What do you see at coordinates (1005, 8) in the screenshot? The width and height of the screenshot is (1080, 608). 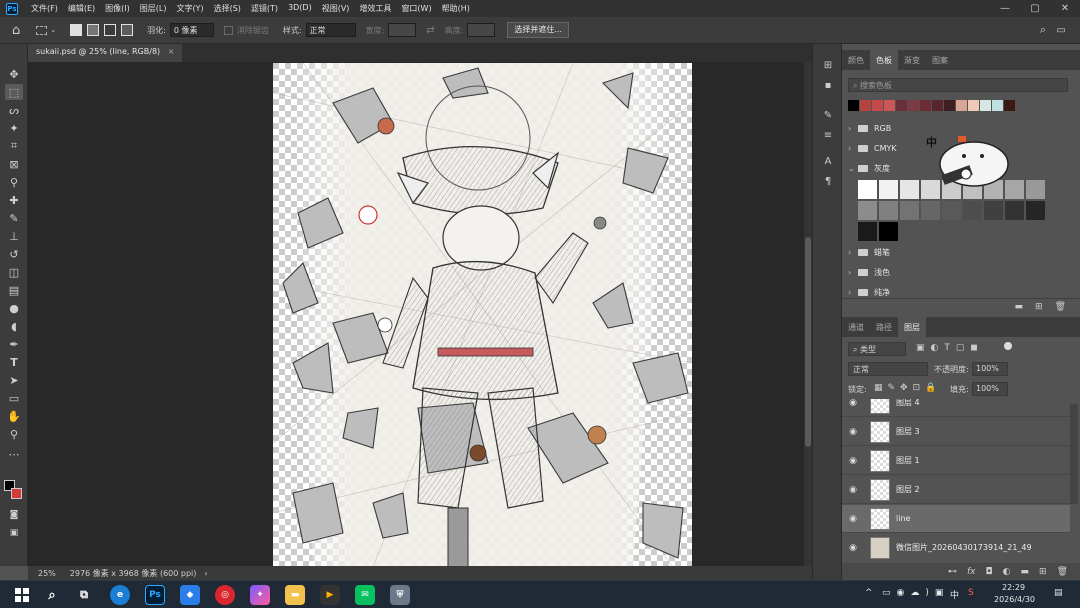 I see `minimize-button: —` at bounding box center [1005, 8].